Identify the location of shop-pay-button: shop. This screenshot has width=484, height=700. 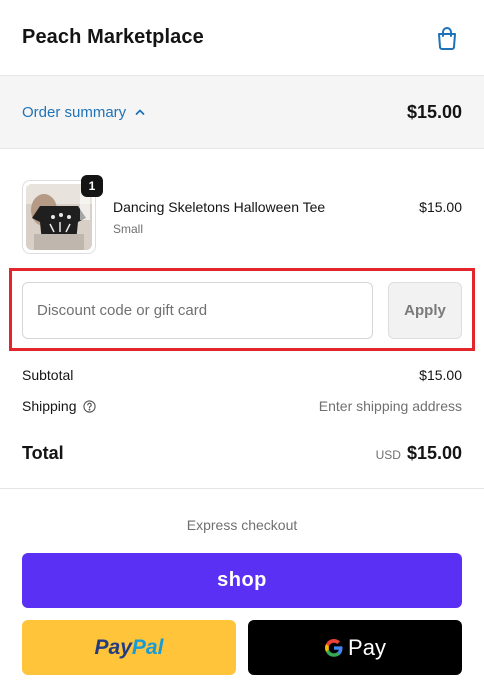
(242, 580).